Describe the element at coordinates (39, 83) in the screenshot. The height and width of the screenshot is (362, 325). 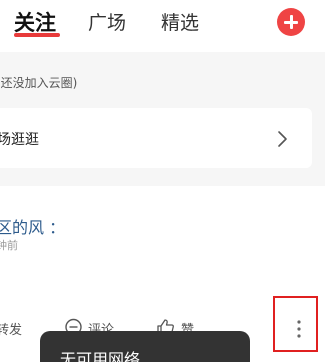
I see `no-circle-hint: (还没加入云圈)` at that location.